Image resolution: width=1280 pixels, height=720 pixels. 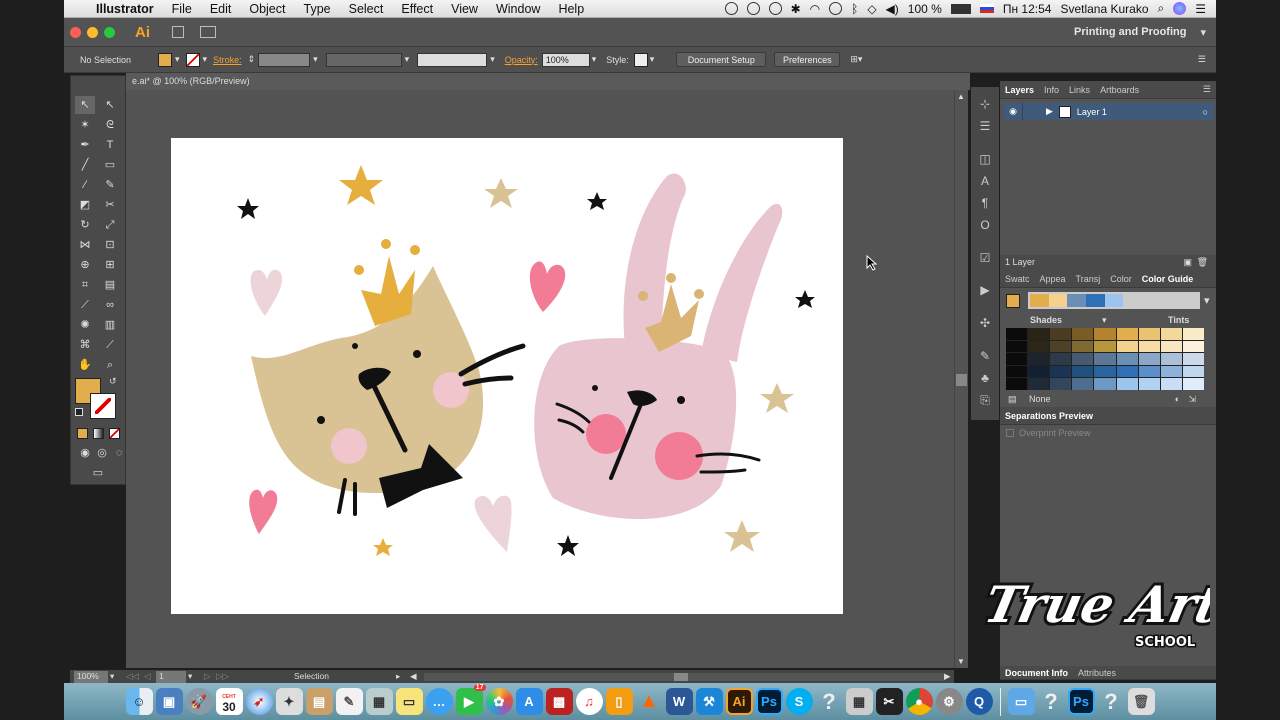 What do you see at coordinates (1053, 279) in the screenshot?
I see `tab-appearance: Appea` at bounding box center [1053, 279].